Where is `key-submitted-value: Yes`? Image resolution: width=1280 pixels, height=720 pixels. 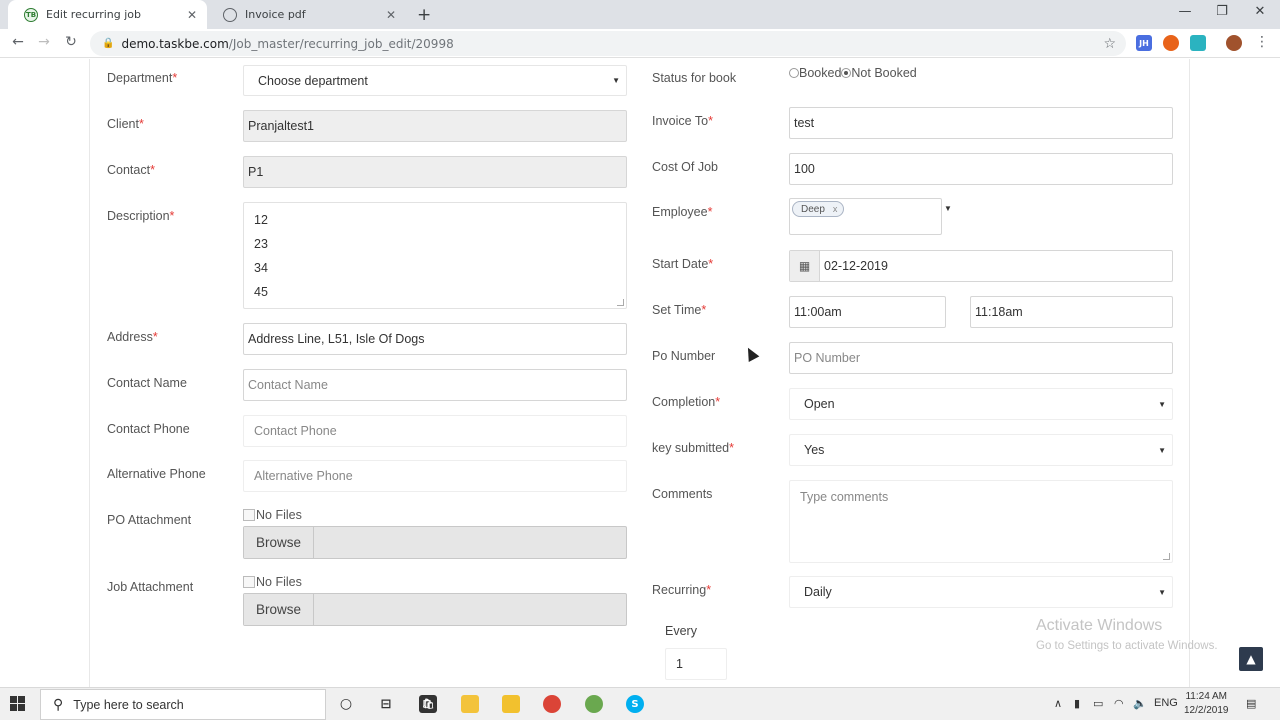
key-submitted-value: Yes is located at coordinates (814, 450).